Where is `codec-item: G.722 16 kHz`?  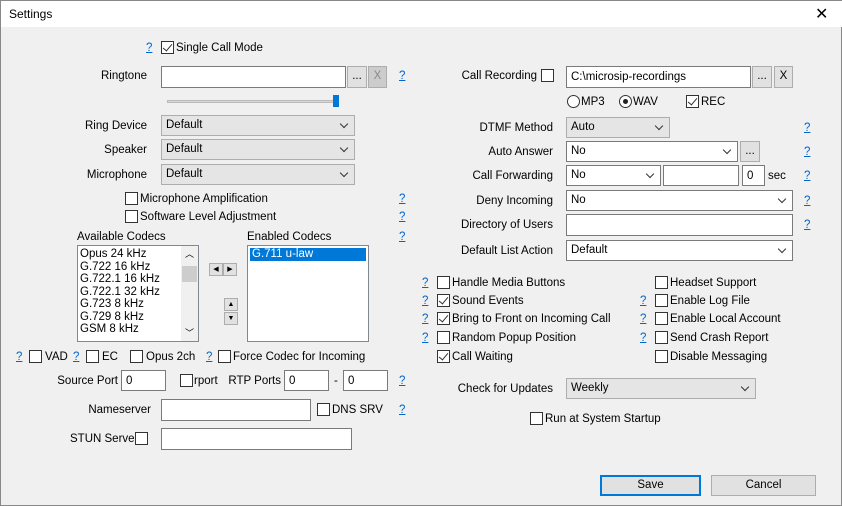
codec-item: G.722 16 kHz is located at coordinates (138, 267).